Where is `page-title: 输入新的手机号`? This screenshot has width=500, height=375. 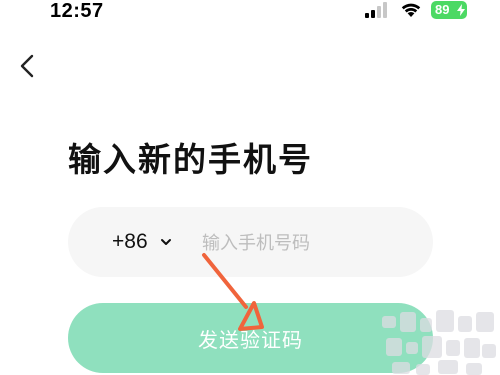
page-title: 输入新的手机号 is located at coordinates (190, 159).